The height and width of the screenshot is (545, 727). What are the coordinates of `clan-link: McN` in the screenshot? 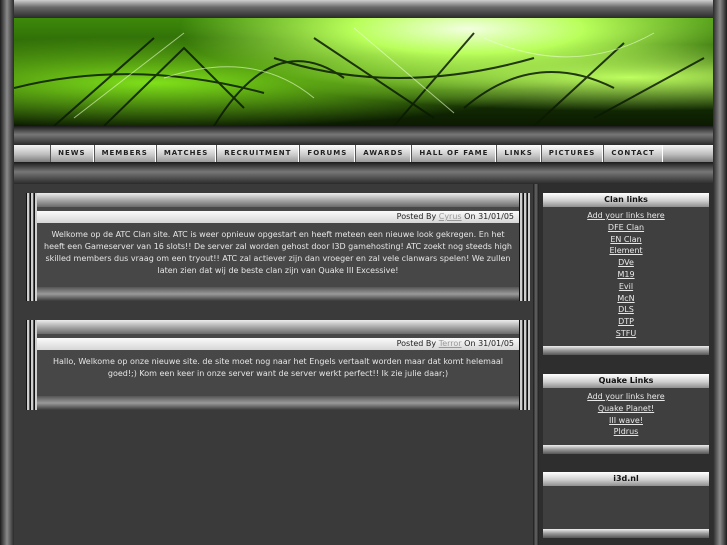 It's located at (626, 299).